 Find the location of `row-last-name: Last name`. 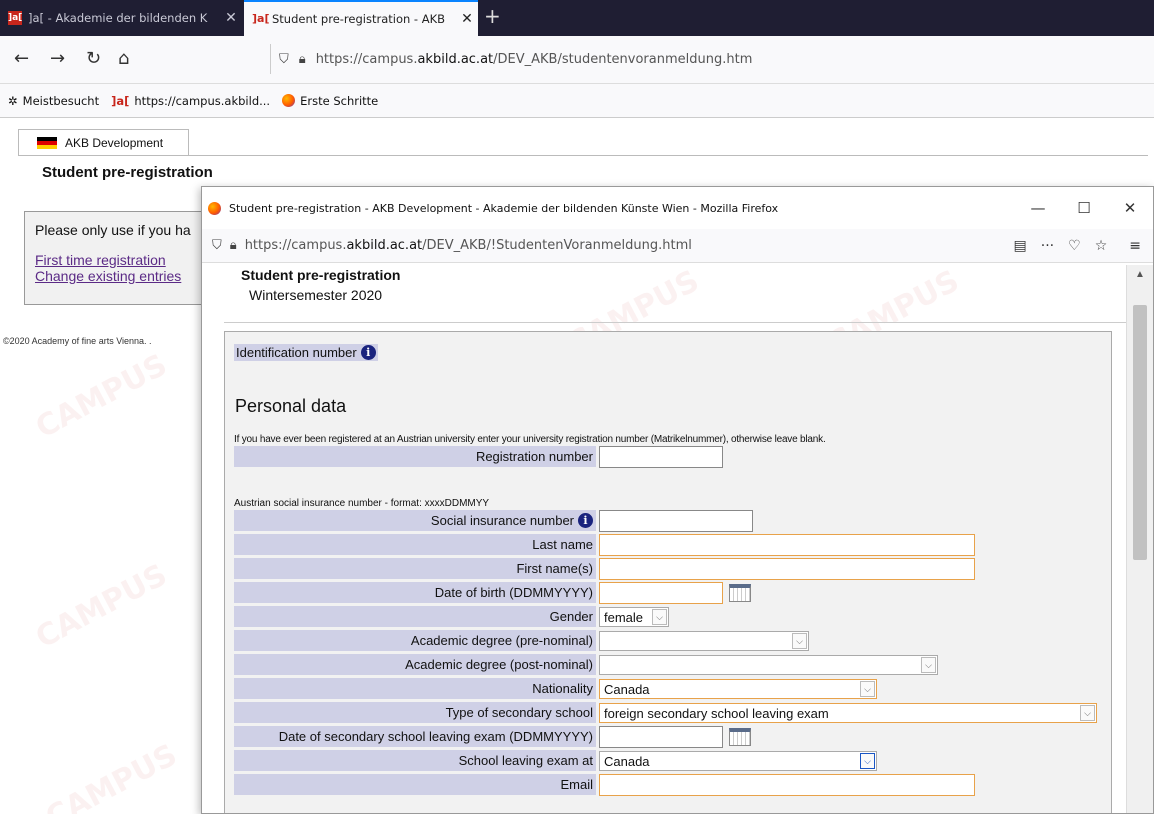

row-last-name: Last name is located at coordinates (604, 545).